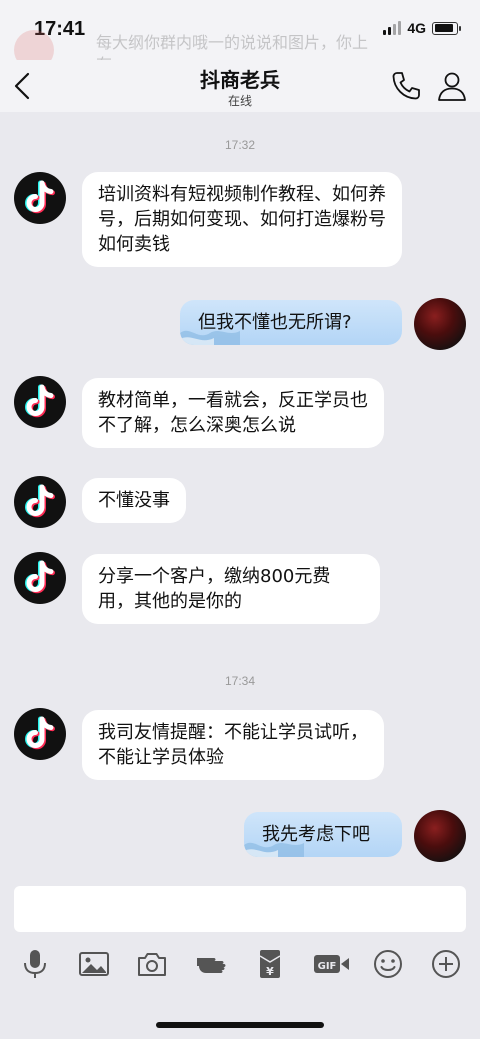  I want to click on red-packet-button: ¥, so click(270, 964).